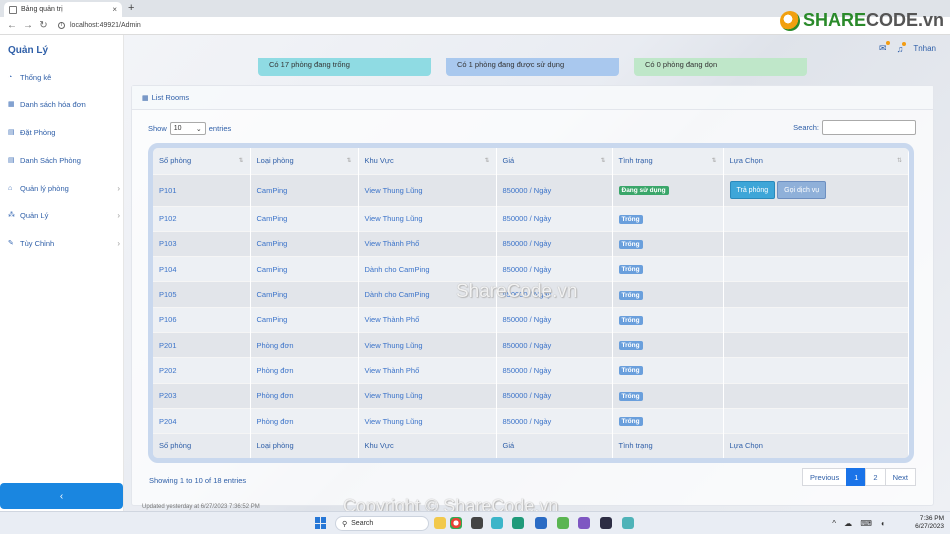  What do you see at coordinates (681, 64) in the screenshot?
I see `stat-text: Có 0 phòng đang dọn` at bounding box center [681, 64].